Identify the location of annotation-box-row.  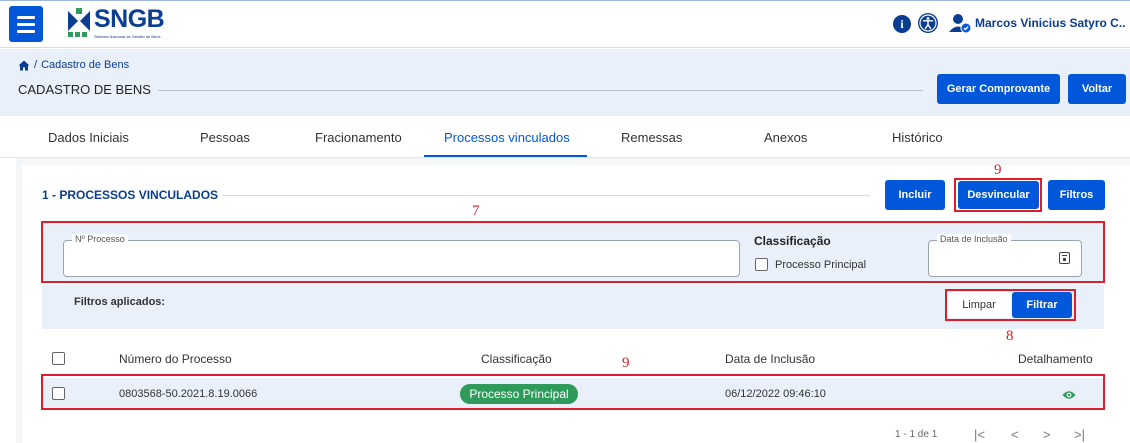
(573, 392).